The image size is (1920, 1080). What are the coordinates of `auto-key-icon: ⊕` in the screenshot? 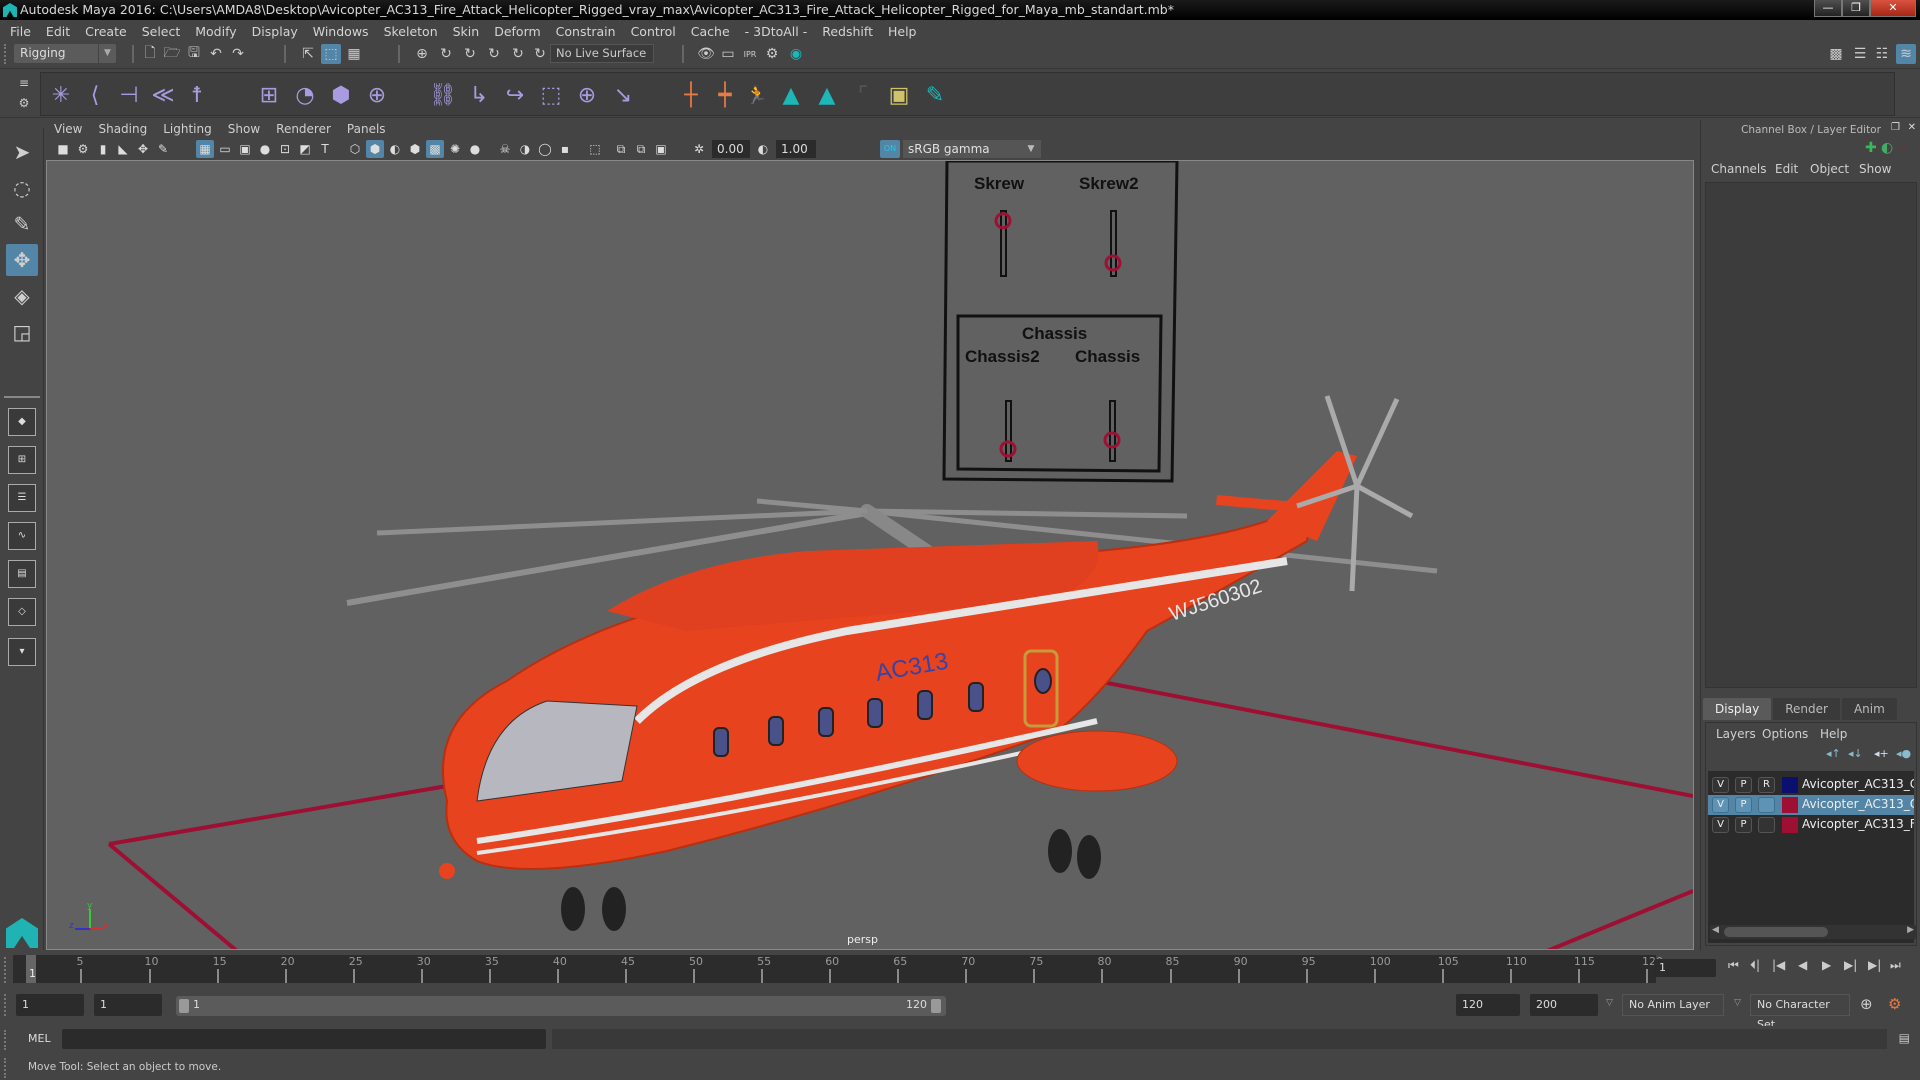 It's located at (1866, 1004).